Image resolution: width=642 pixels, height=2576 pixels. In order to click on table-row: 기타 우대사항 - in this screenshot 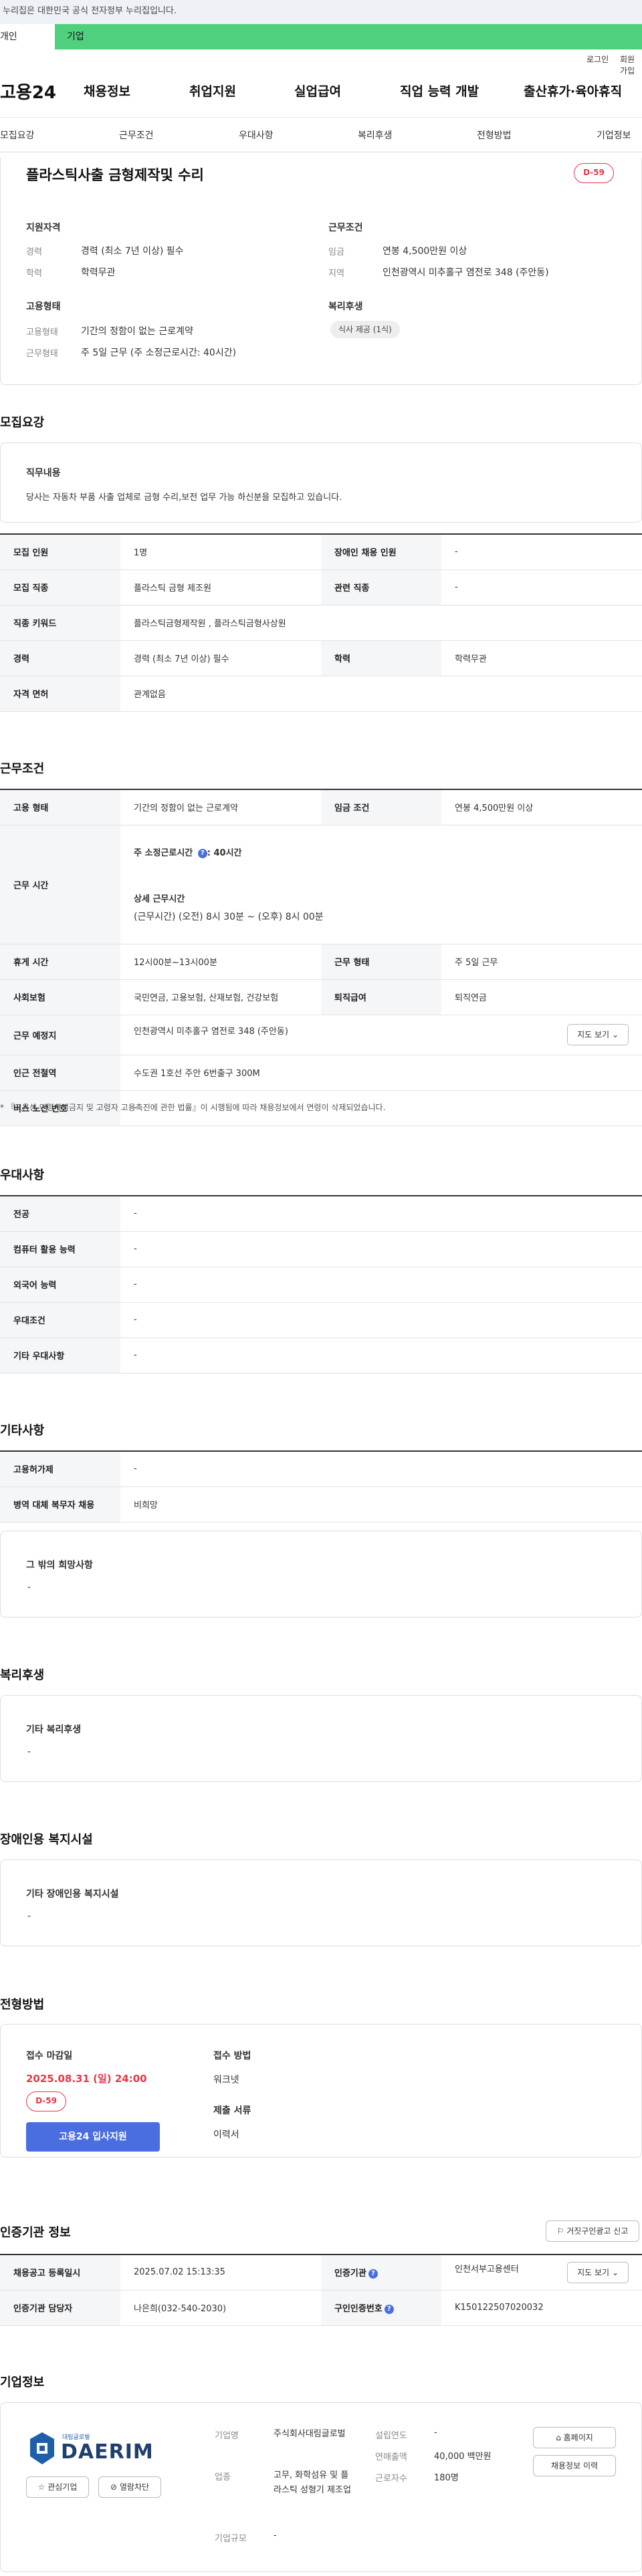, I will do `click(321, 1355)`.